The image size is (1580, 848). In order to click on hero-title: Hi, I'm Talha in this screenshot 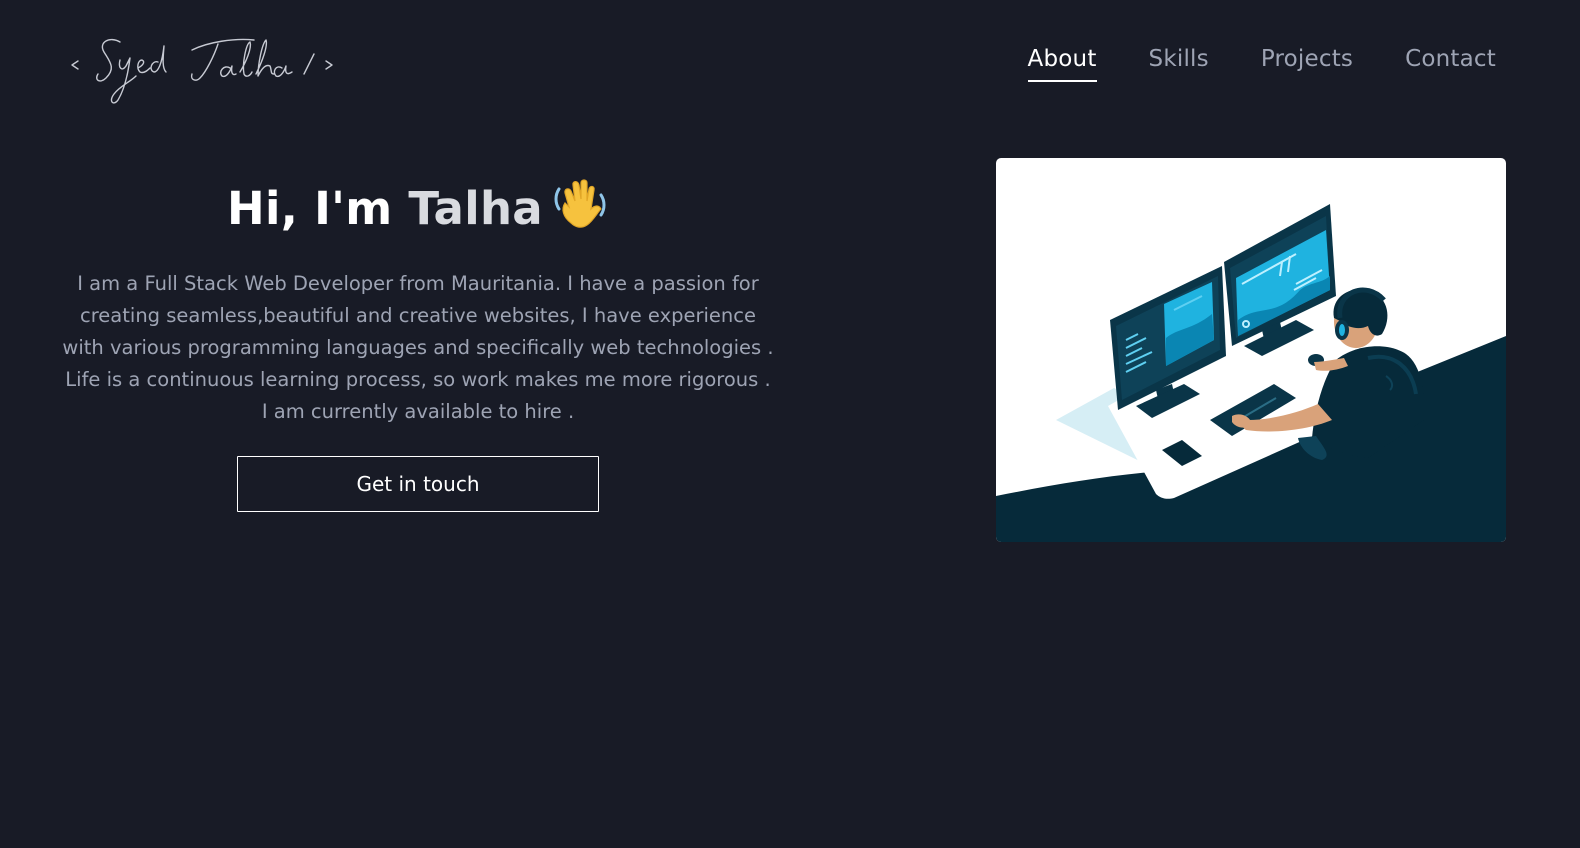, I will do `click(418, 210)`.